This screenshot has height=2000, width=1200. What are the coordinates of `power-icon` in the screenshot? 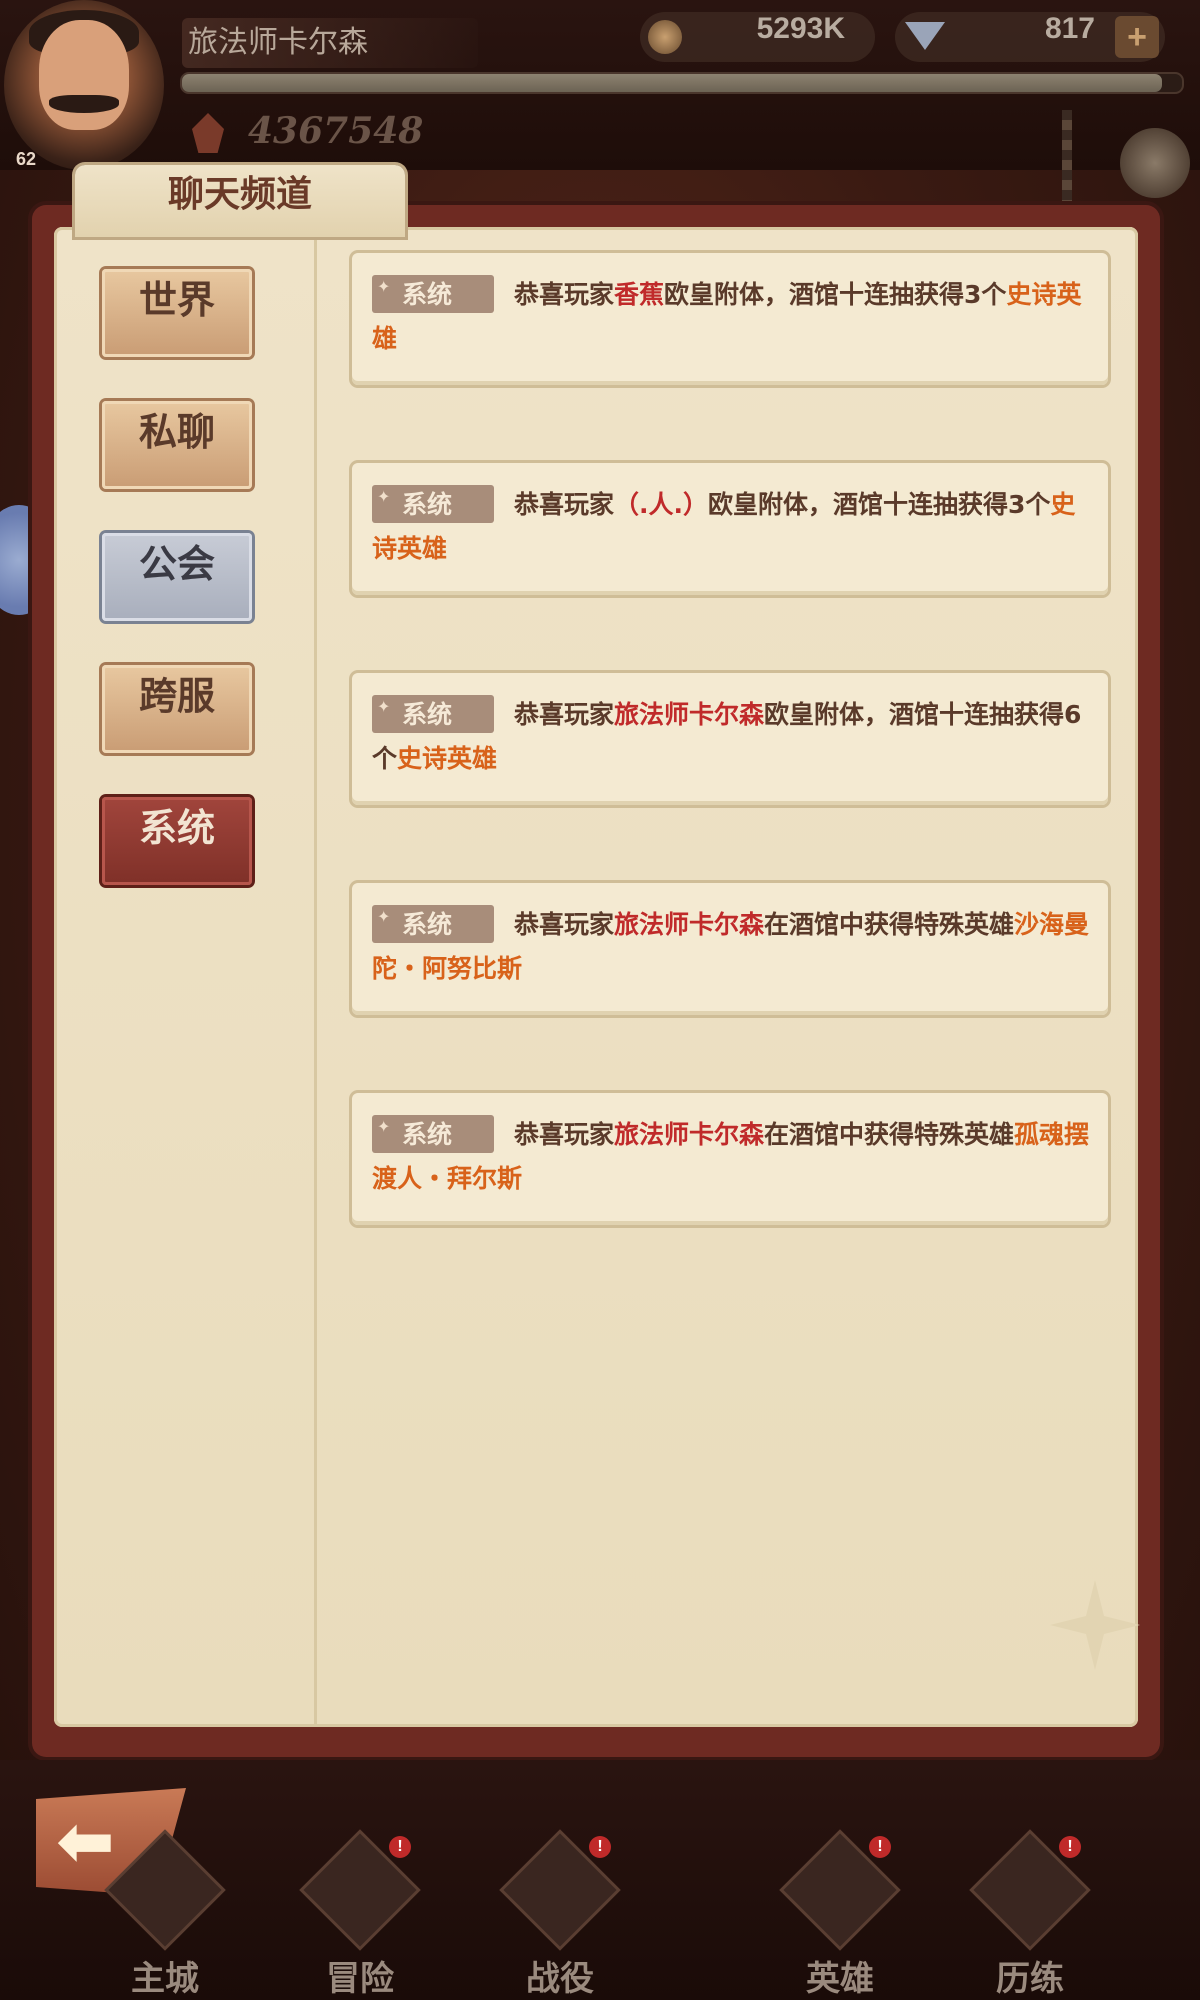 It's located at (208, 133).